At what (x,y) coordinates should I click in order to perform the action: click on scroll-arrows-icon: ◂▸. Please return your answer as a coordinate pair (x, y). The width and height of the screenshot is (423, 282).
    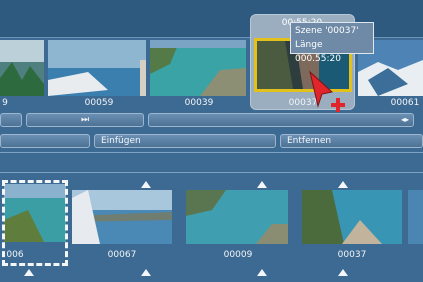
    Looking at the image, I should click on (405, 120).